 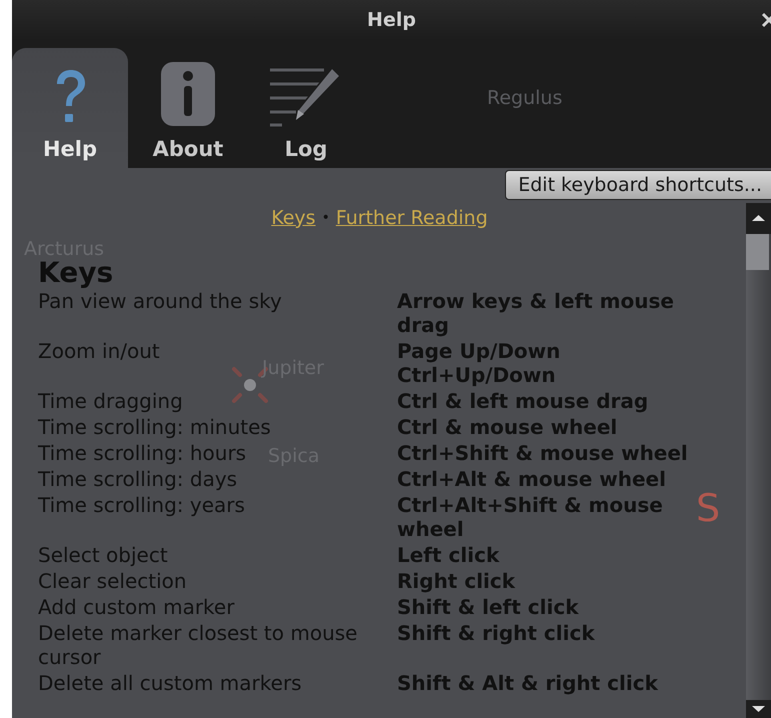 What do you see at coordinates (456, 581) in the screenshot?
I see `shortcut-text: Right click` at bounding box center [456, 581].